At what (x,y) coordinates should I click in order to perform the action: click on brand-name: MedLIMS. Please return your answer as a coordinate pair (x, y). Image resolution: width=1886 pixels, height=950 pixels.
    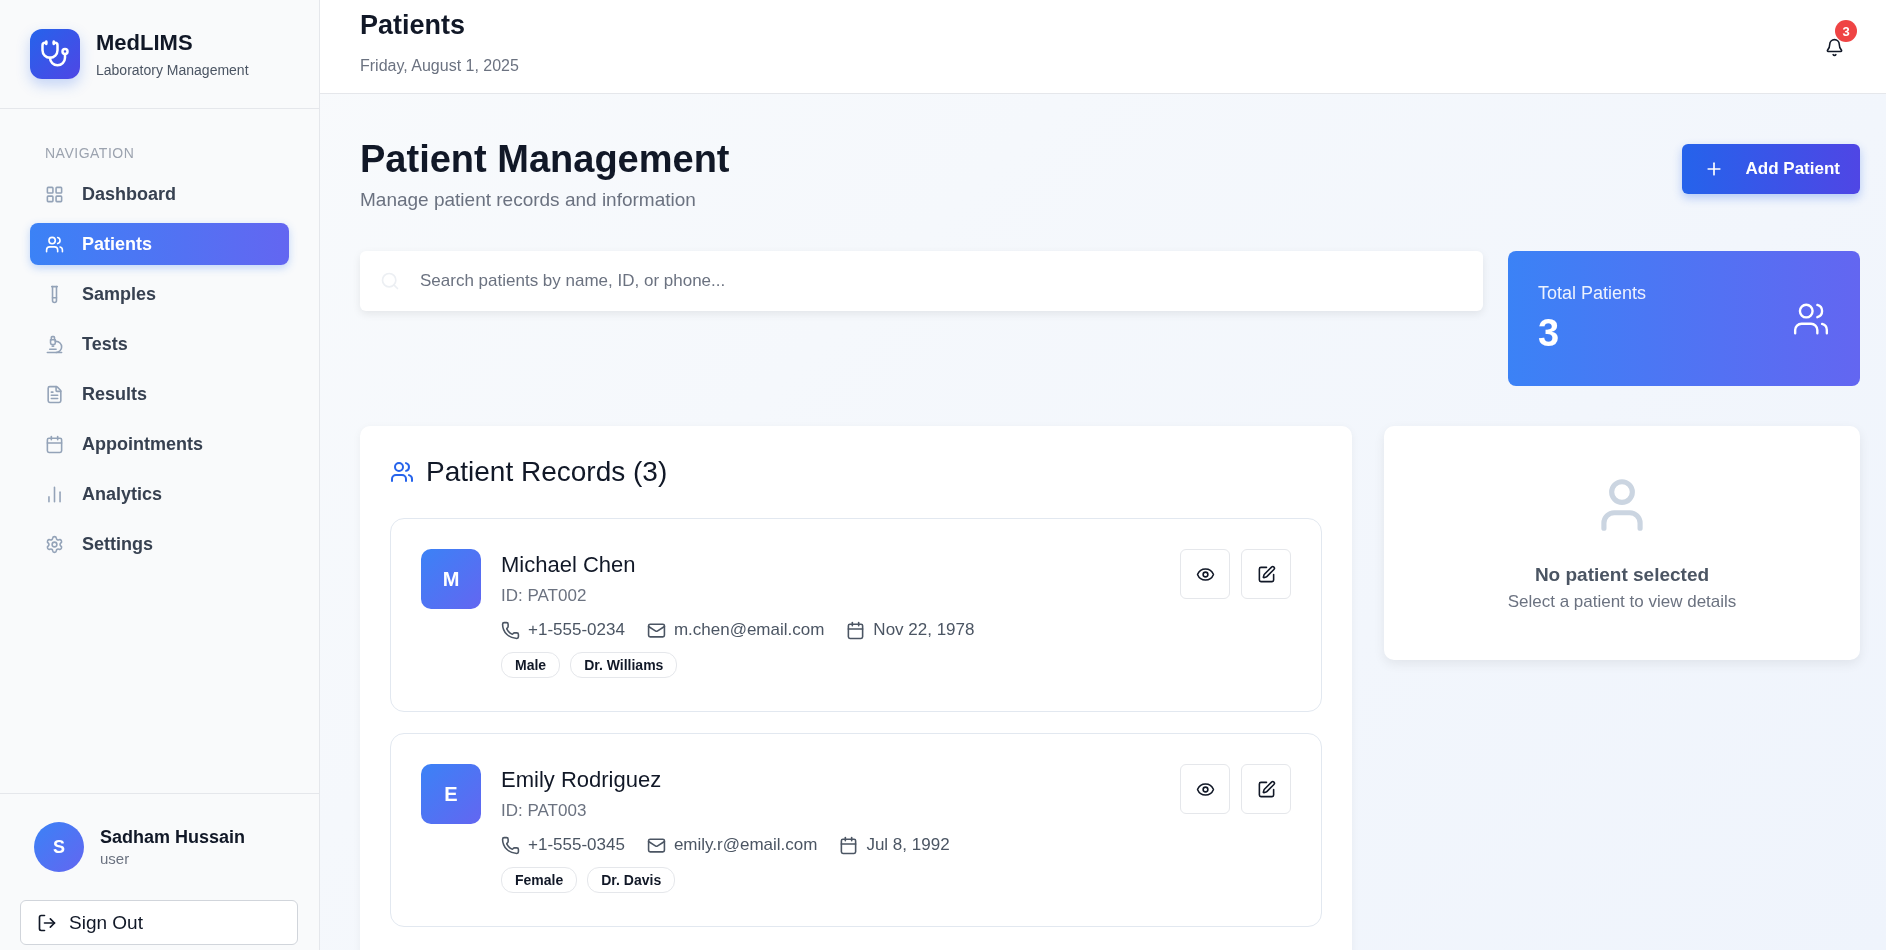
    Looking at the image, I should click on (145, 43).